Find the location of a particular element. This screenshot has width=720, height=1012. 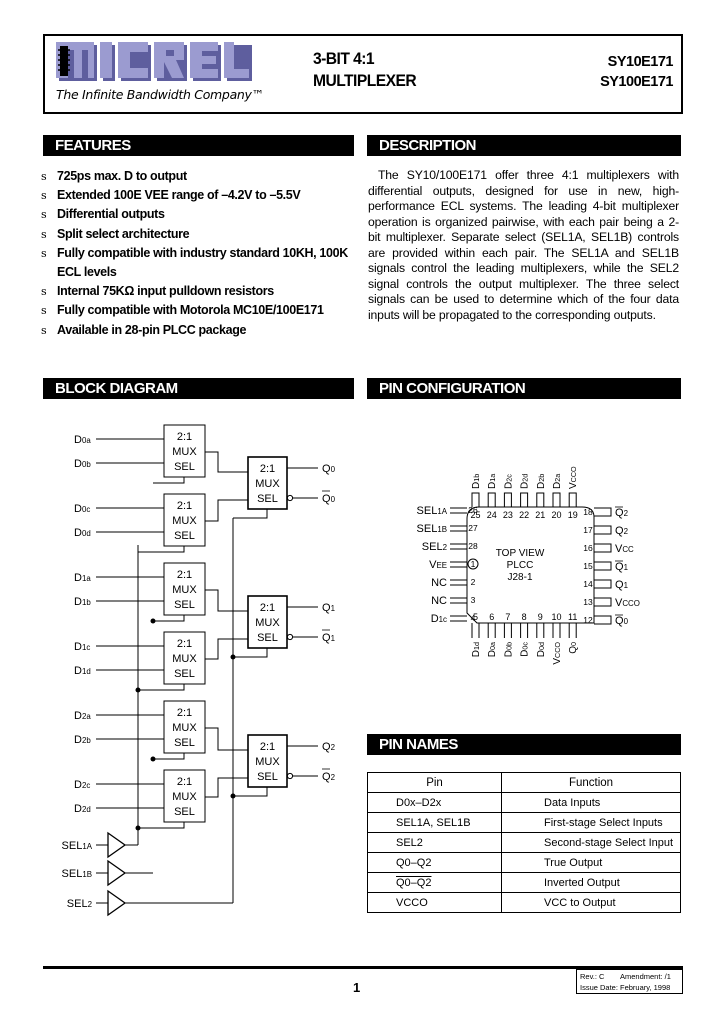

table-row: VCCO VCC to Output is located at coordinates (524, 902).